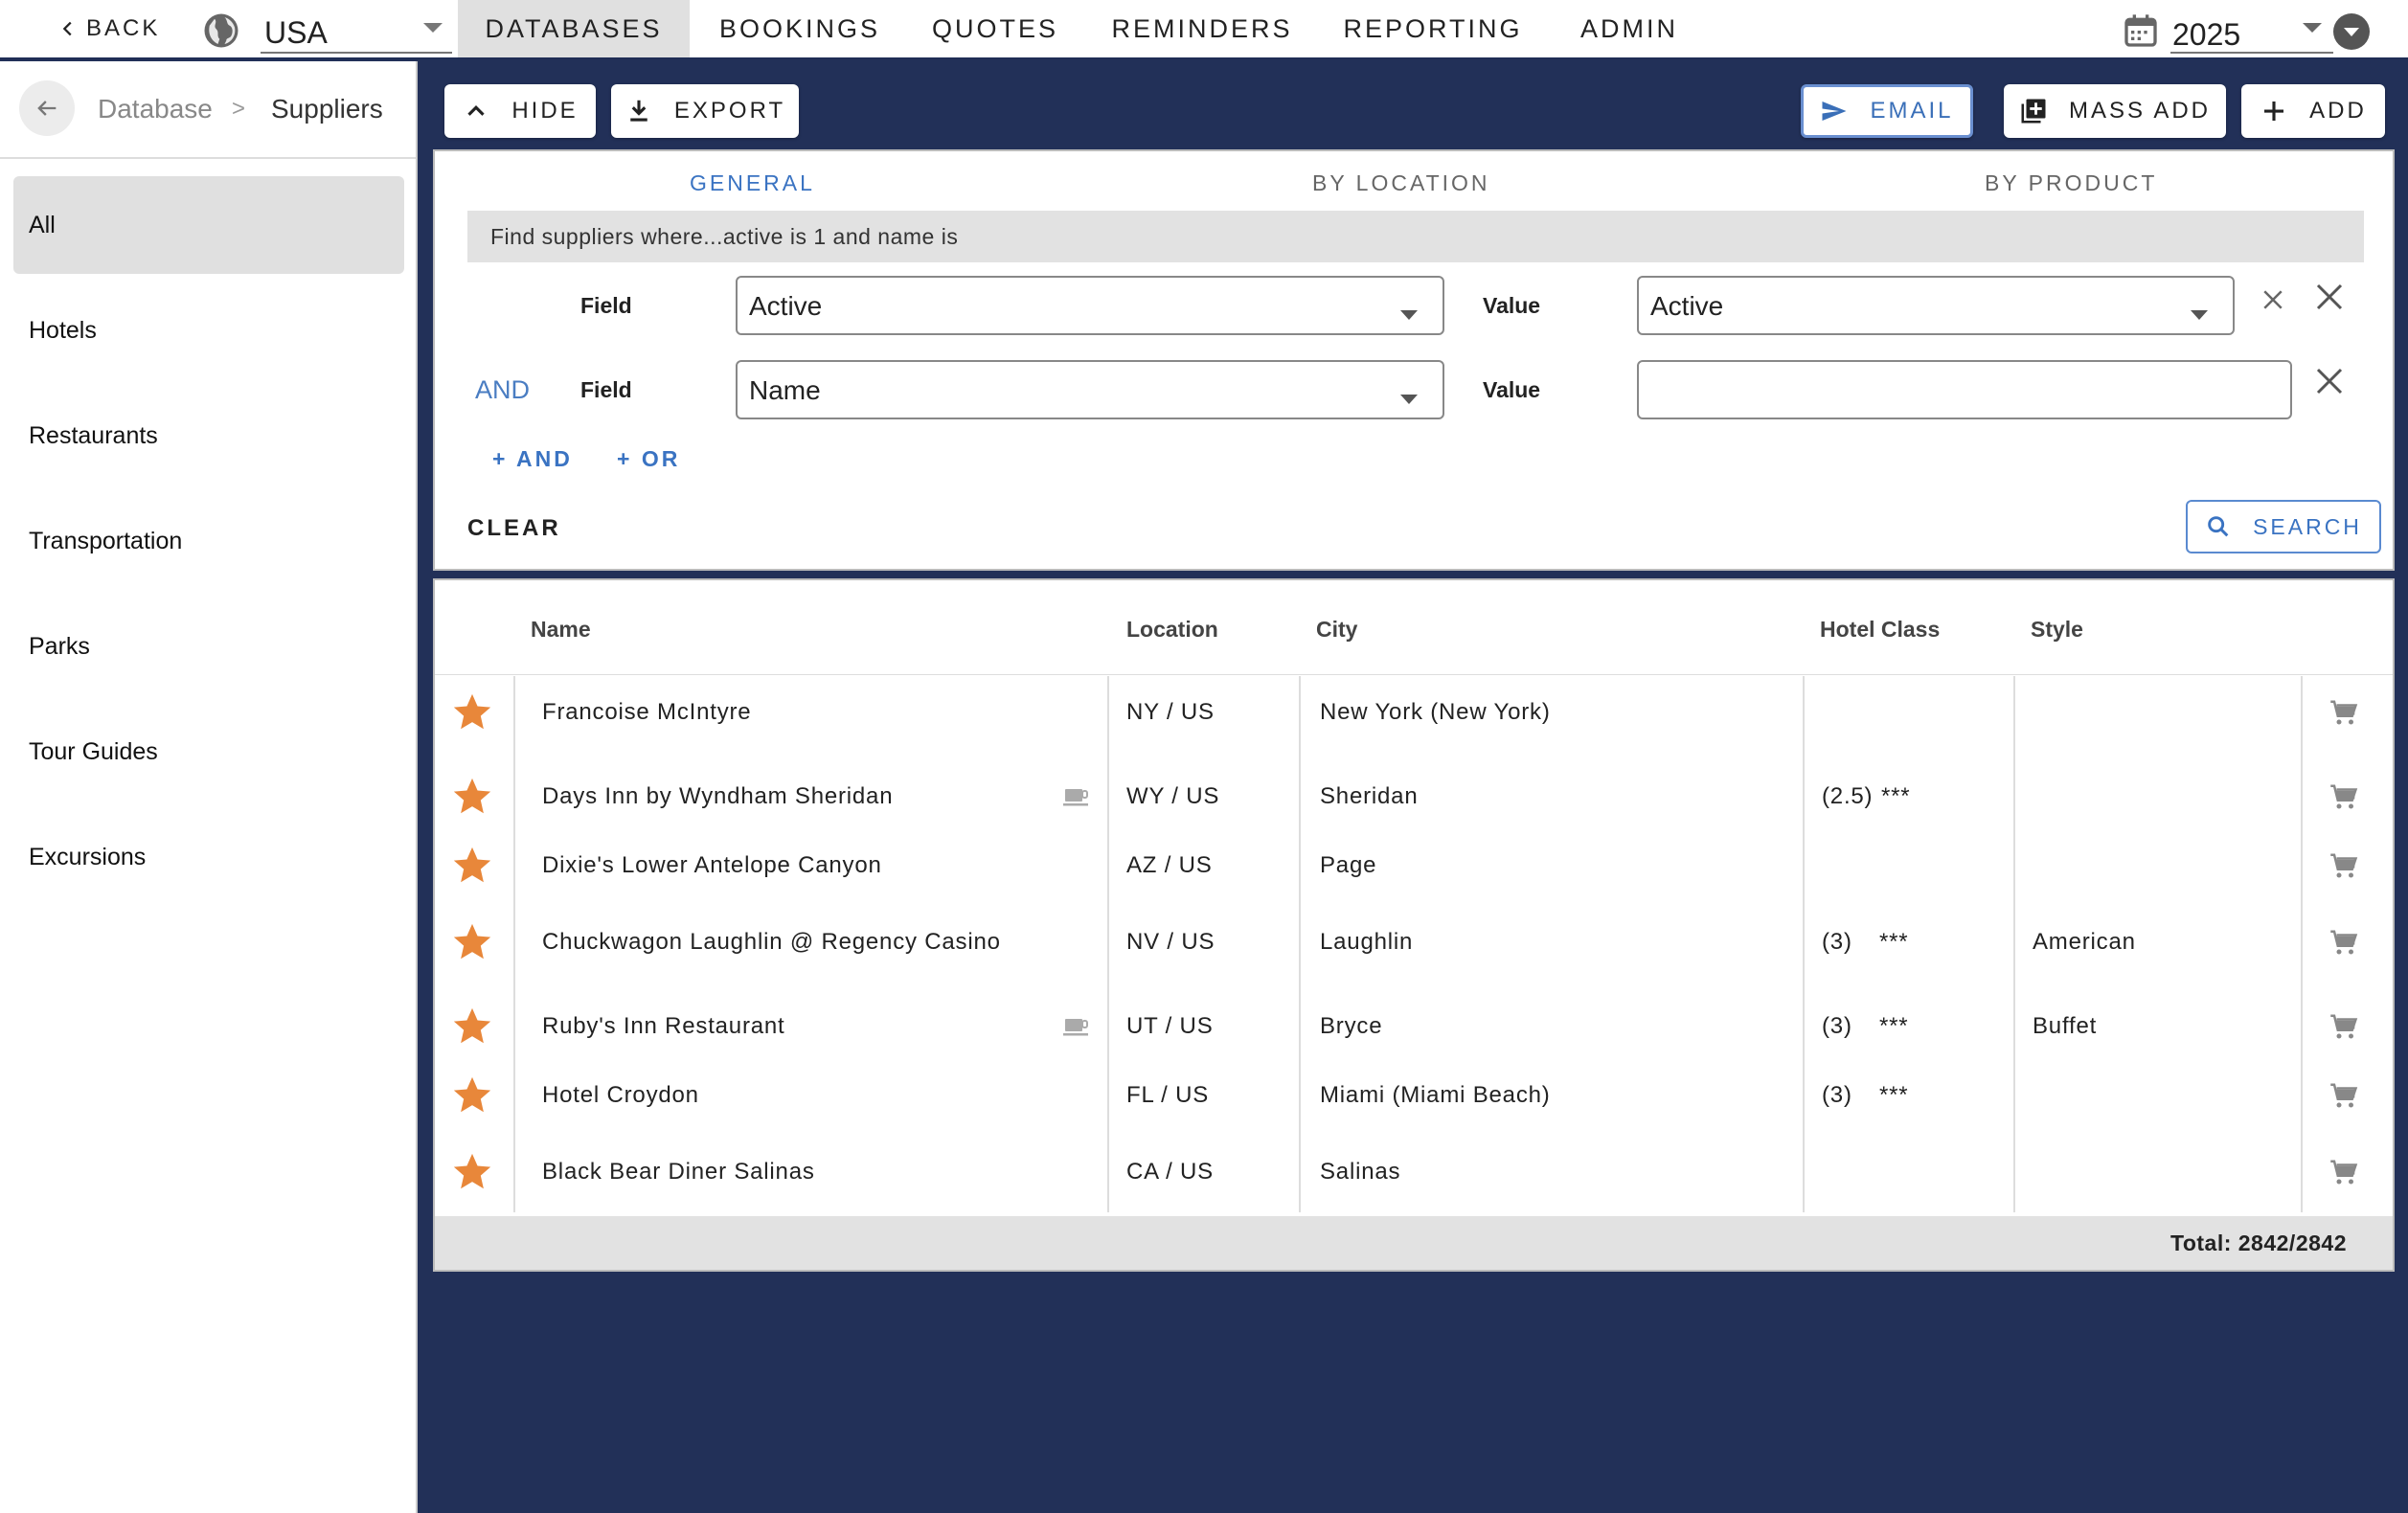 The height and width of the screenshot is (1513, 2408). I want to click on column-header-location: Location, so click(1172, 630).